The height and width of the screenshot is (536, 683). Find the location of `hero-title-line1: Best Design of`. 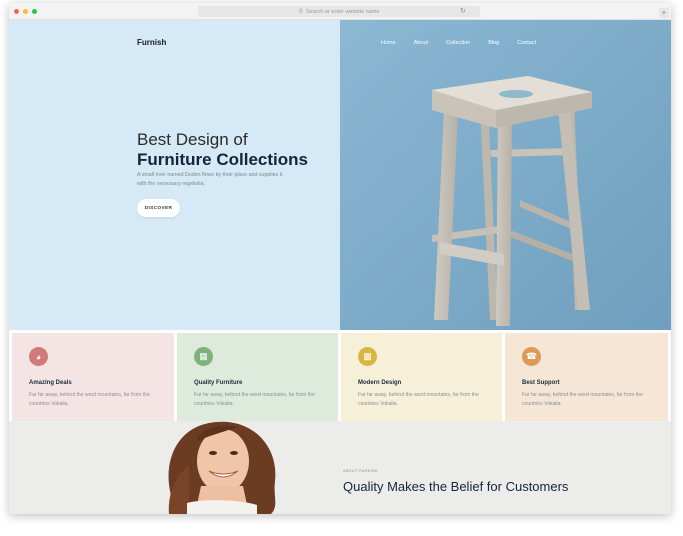

hero-title-line1: Best Design of is located at coordinates (192, 139).